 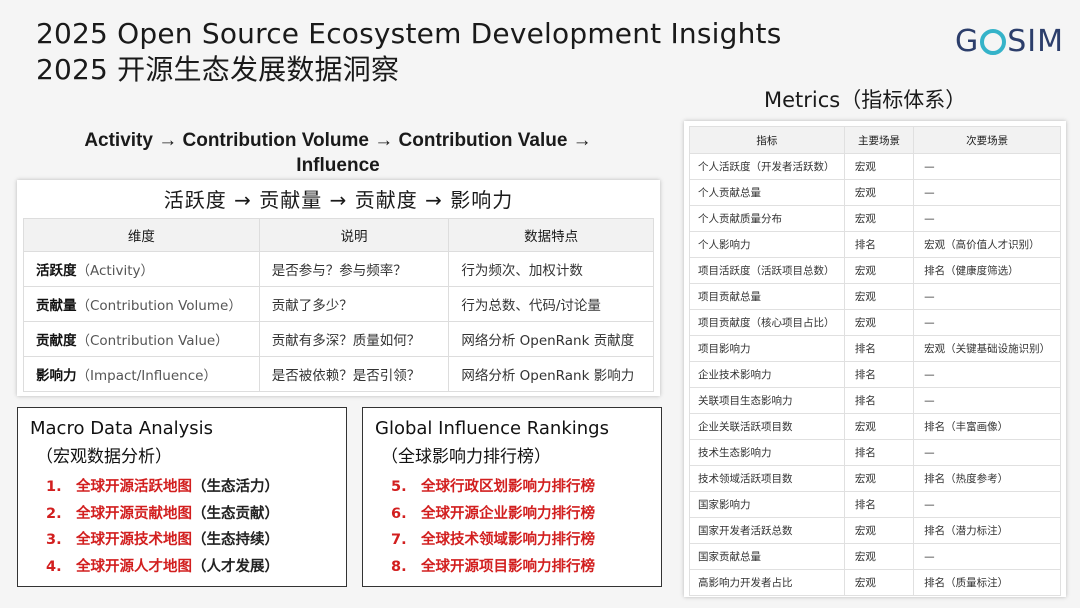 What do you see at coordinates (235, 487) in the screenshot?
I see `item-note: （生态活力）` at bounding box center [235, 487].